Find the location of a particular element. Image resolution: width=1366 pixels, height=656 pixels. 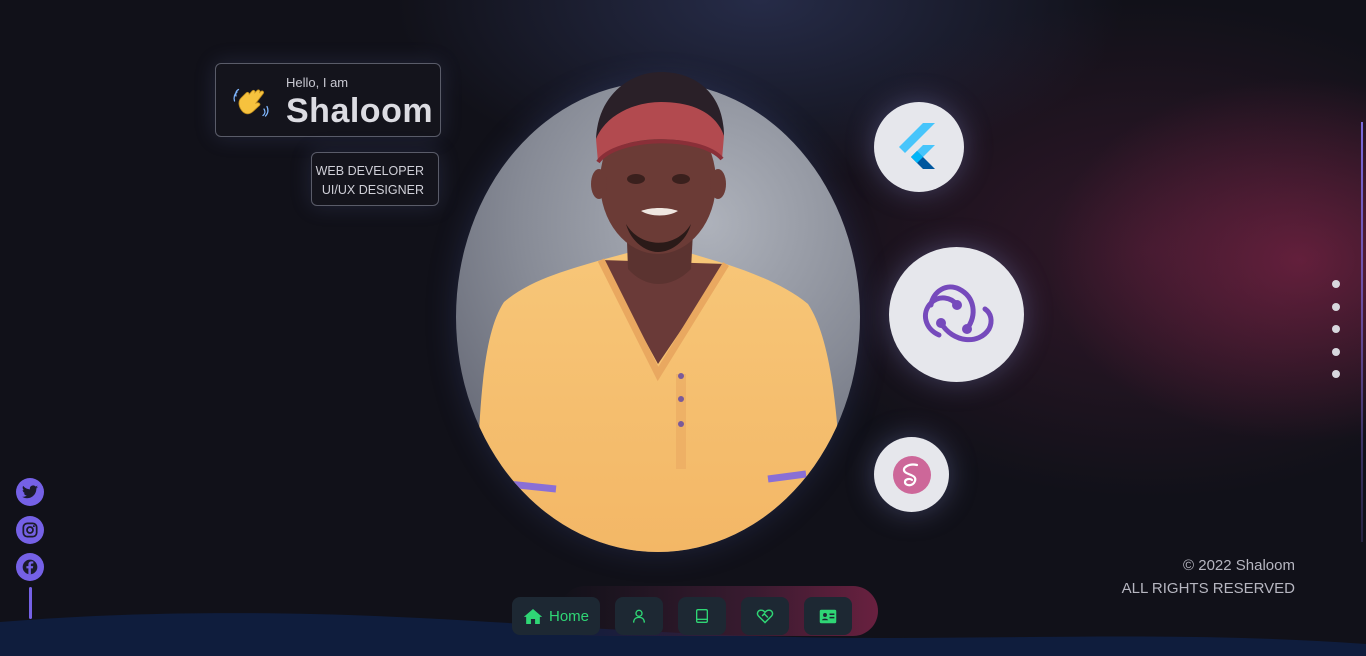

bottom-nav: Home is located at coordinates (682, 616).